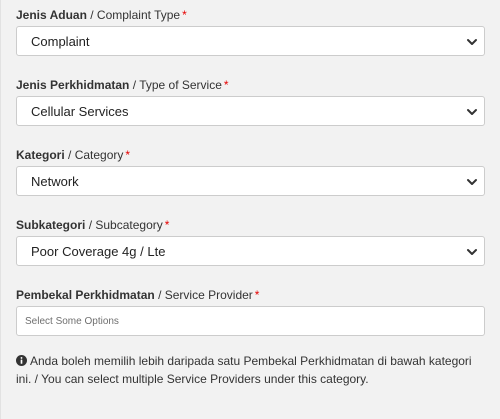 Image resolution: width=500 pixels, height=419 pixels. What do you see at coordinates (72, 321) in the screenshot?
I see `service-provider-placeholder: Select Some Options` at bounding box center [72, 321].